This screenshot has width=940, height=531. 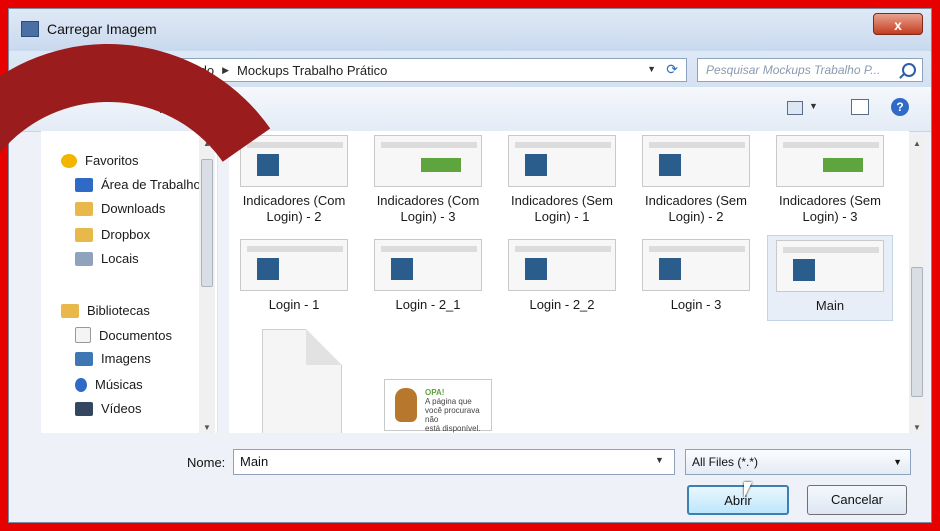 I want to click on file-item: Indicadores (Sem Login) - 3, so click(x=830, y=180).